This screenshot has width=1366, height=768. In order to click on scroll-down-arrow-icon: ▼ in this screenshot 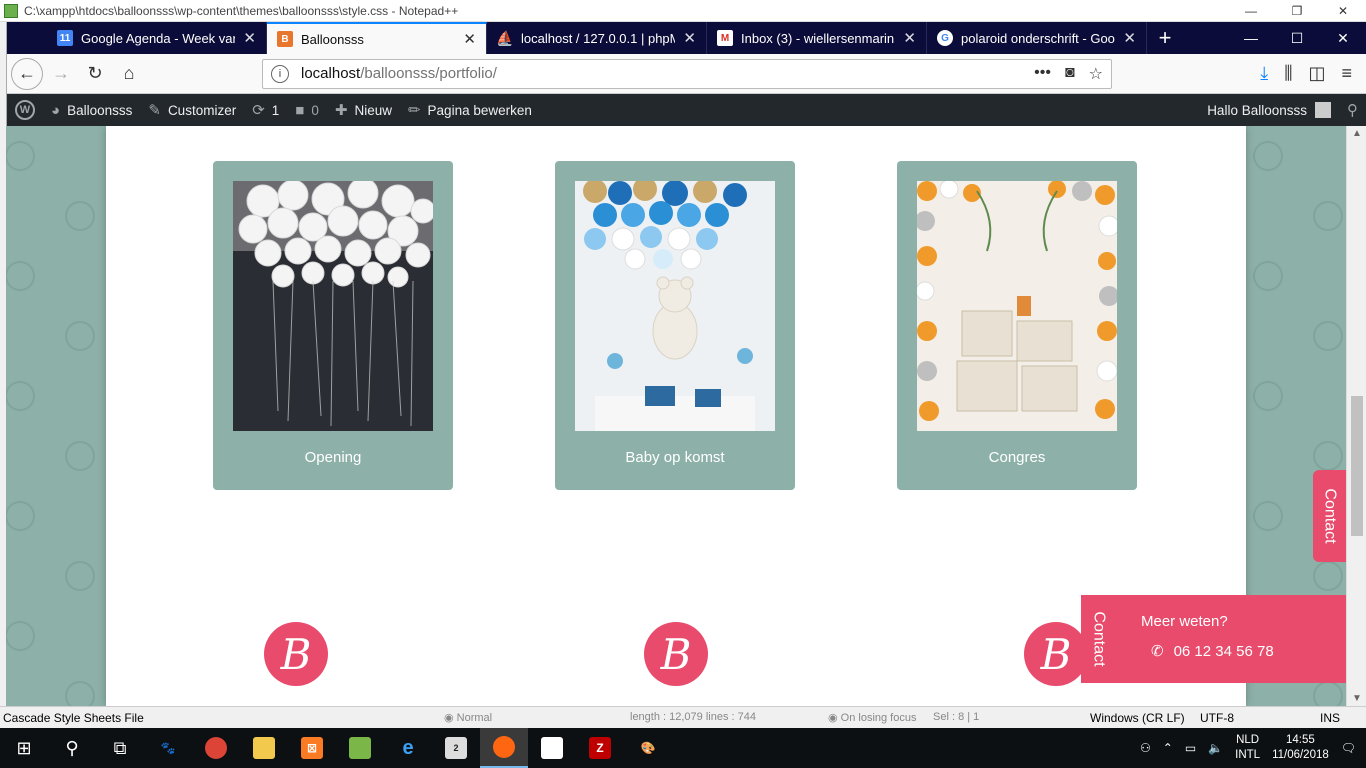, I will do `click(1357, 698)`.